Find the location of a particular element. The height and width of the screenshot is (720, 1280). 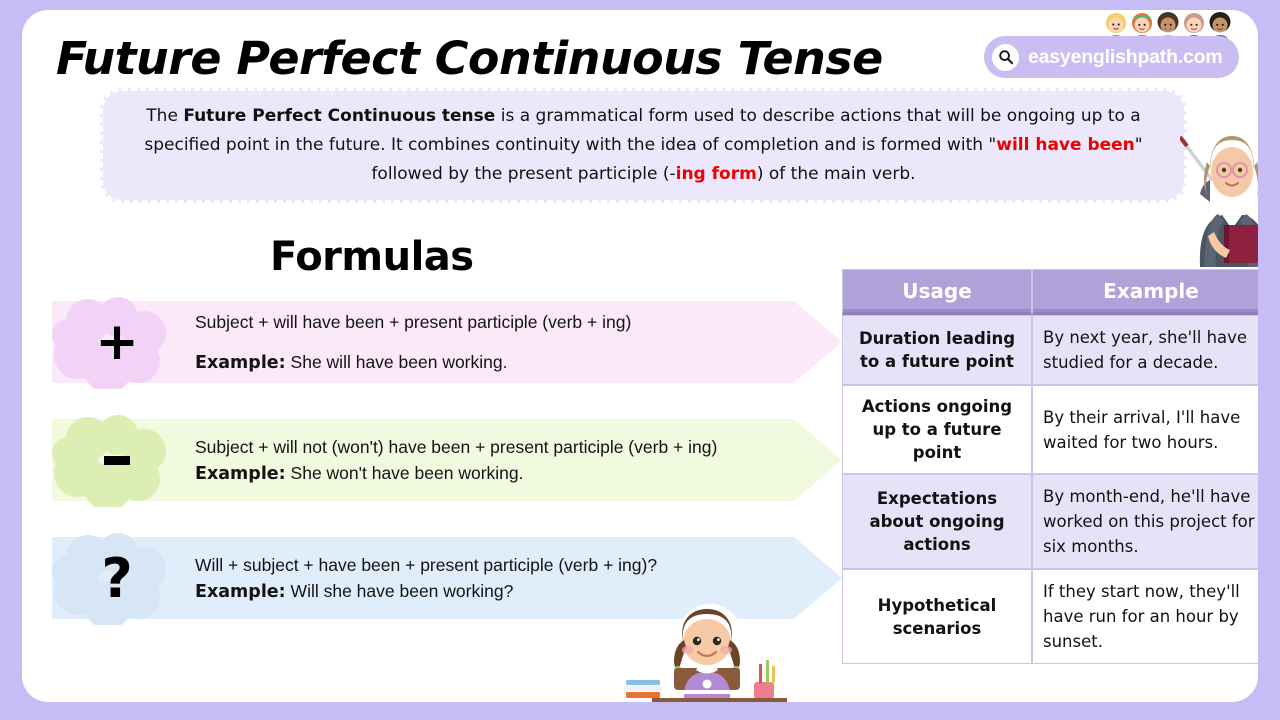

search-icon is located at coordinates (1005, 57).